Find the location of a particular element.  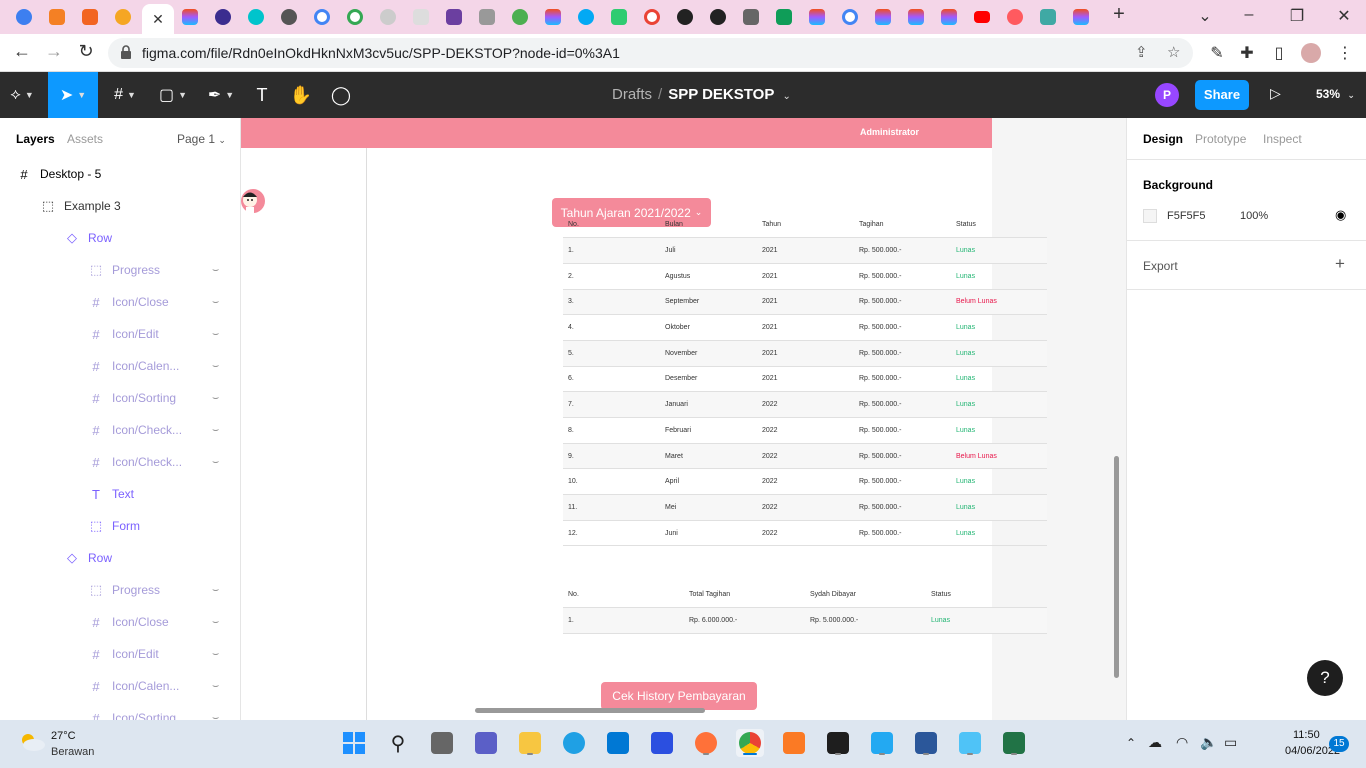

present-play-icon: ▷ is located at coordinates (1275, 93).